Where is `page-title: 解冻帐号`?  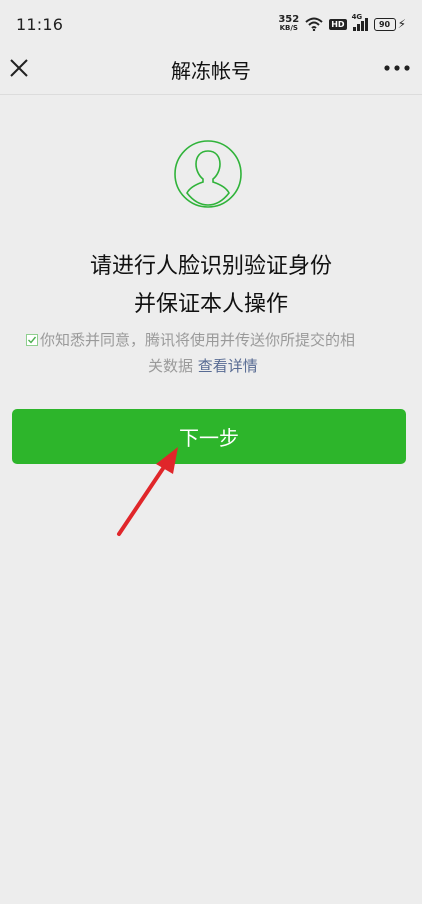
page-title: 解冻帐号 is located at coordinates (211, 71).